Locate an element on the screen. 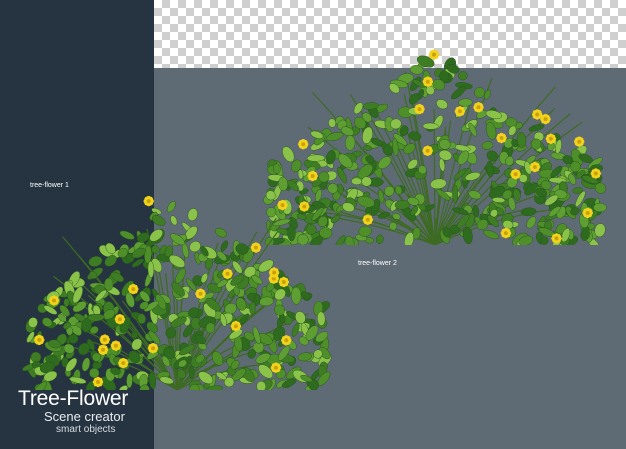  branding-block: Tree-Flower Scene creator smart objects is located at coordinates (73, 411).